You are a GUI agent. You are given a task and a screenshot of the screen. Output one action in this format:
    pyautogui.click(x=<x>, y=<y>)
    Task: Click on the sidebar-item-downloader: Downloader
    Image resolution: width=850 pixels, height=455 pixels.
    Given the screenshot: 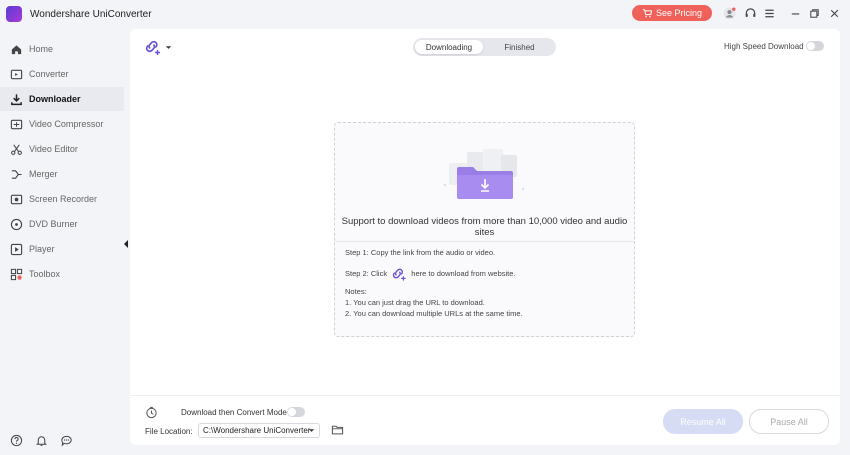 What is the action you would take?
    pyautogui.click(x=62, y=99)
    